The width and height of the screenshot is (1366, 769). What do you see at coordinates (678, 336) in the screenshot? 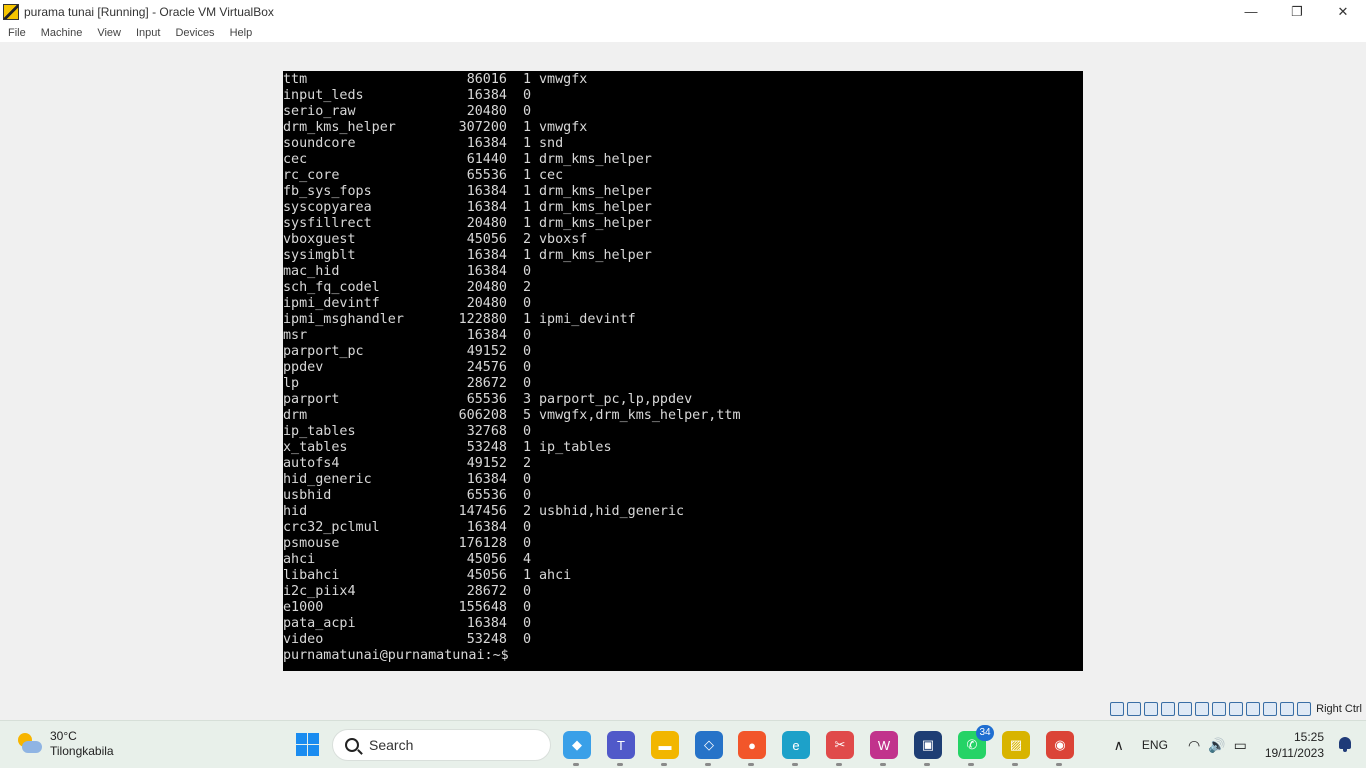
I see `console-line: msr 16384 0` at bounding box center [678, 336].